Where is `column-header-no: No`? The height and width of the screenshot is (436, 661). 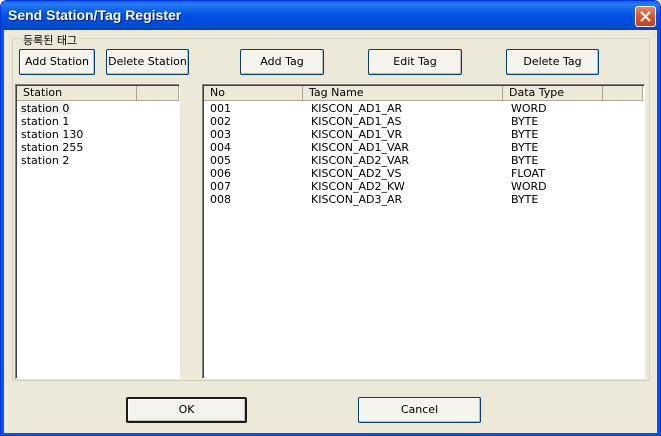
column-header-no: No is located at coordinates (253, 93).